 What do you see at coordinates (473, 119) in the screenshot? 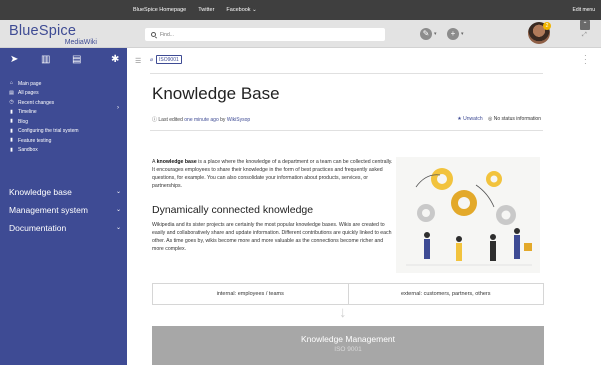
I see `unwatch-label: Unwatch` at bounding box center [473, 119].